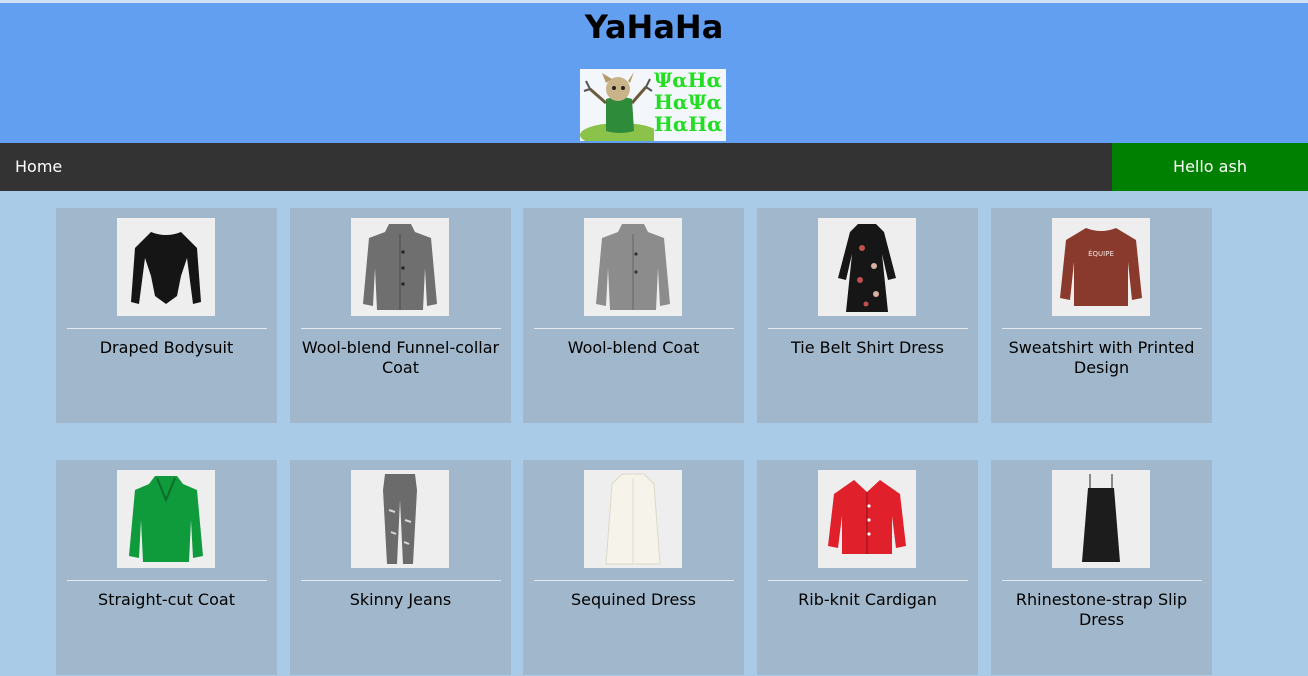 The width and height of the screenshot is (1308, 676). I want to click on site-title: YaHaHa, so click(654, 27).